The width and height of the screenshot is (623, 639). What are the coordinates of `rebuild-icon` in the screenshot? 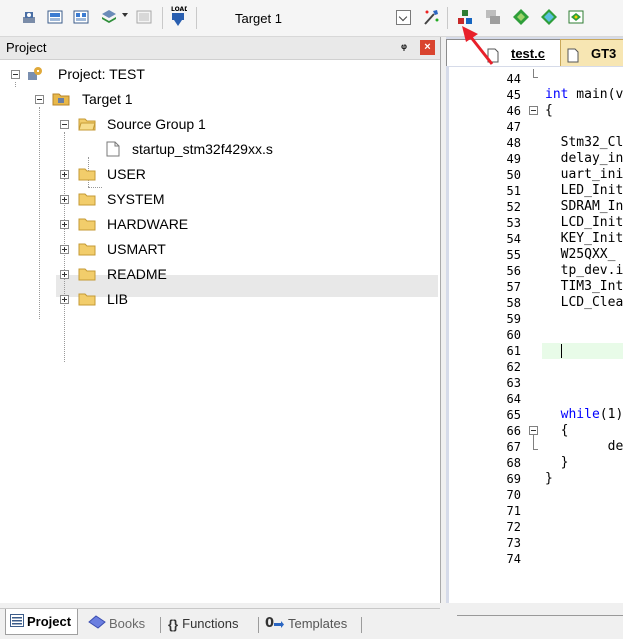 It's located at (81, 17).